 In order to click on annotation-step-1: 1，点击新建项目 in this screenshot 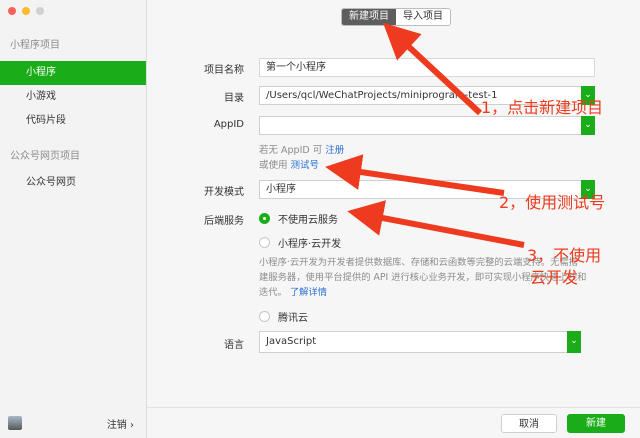, I will do `click(542, 107)`.